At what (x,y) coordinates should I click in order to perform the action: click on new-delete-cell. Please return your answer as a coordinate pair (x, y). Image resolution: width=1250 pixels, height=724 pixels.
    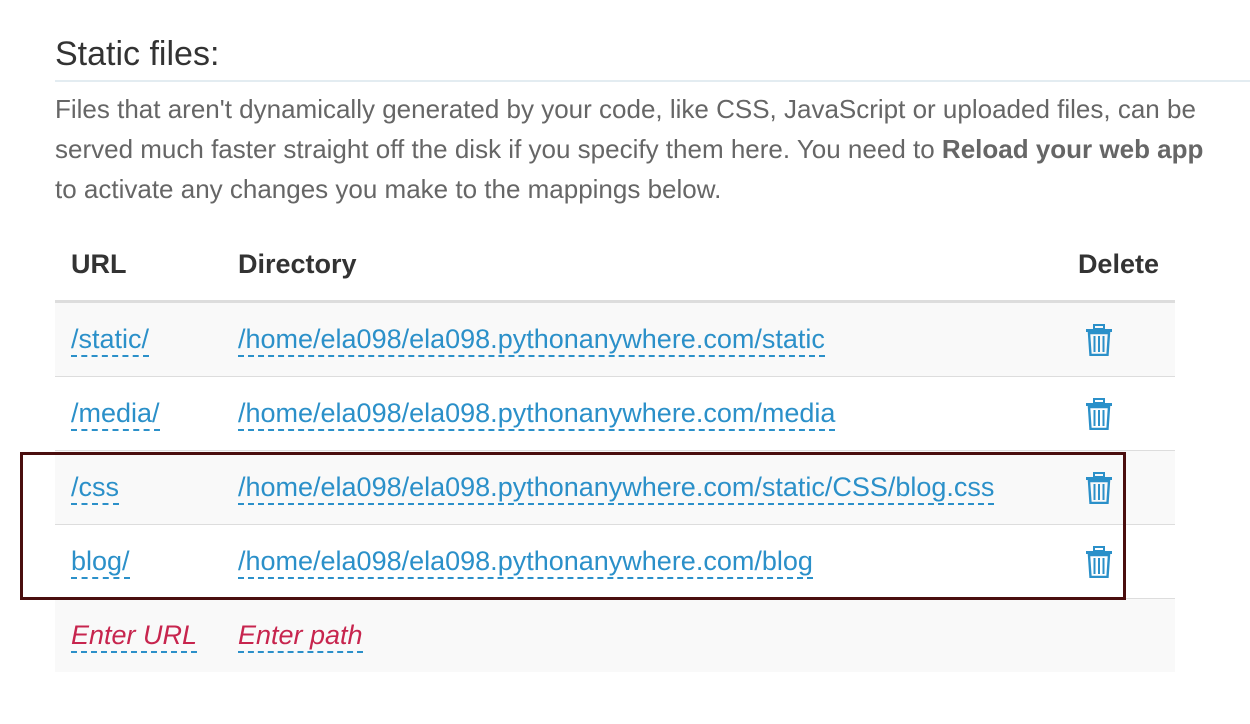
    Looking at the image, I should click on (1118, 635).